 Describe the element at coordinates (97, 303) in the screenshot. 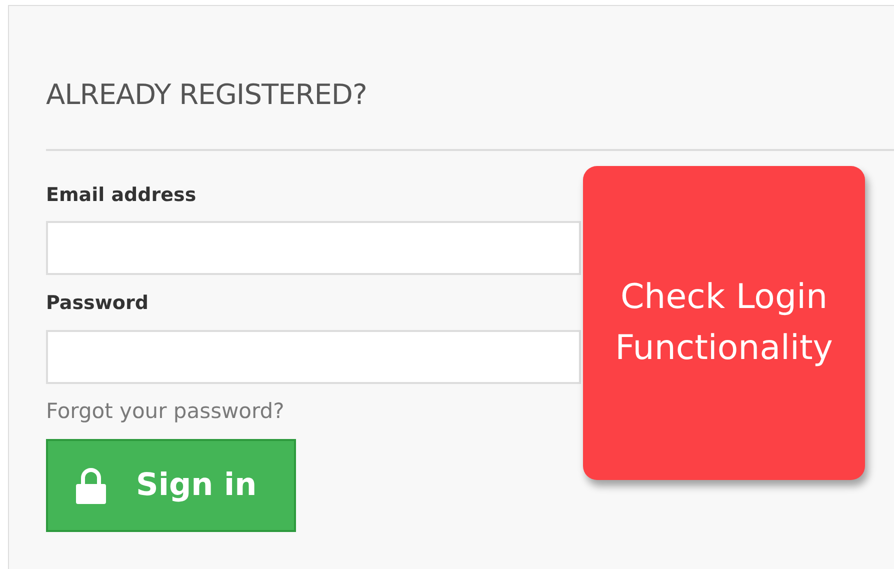

I see `field-label: Password` at that location.